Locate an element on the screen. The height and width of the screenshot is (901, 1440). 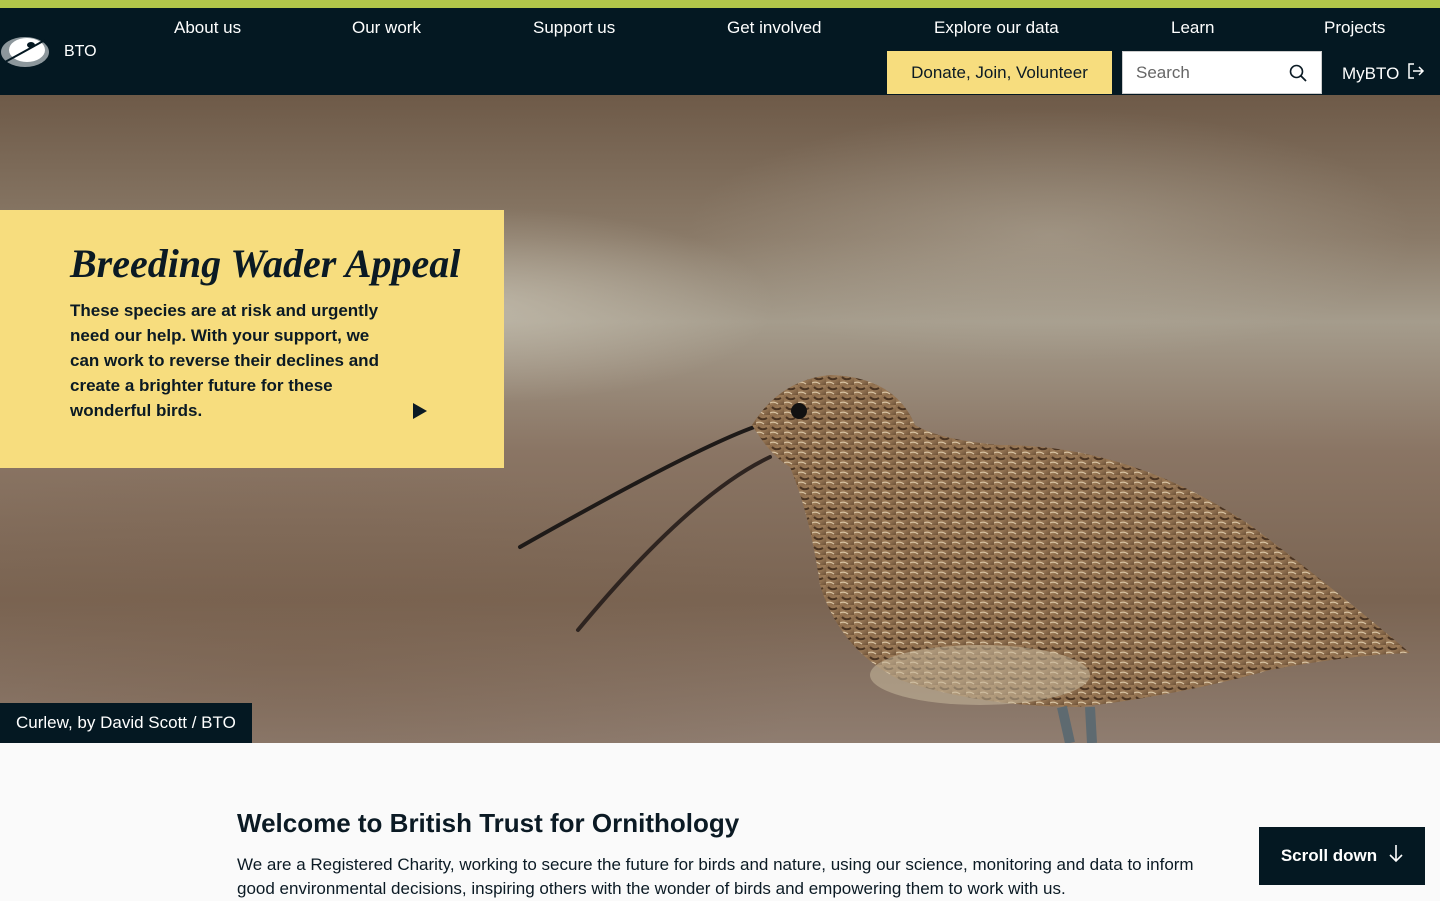
brand-name: BTO is located at coordinates (80, 51).